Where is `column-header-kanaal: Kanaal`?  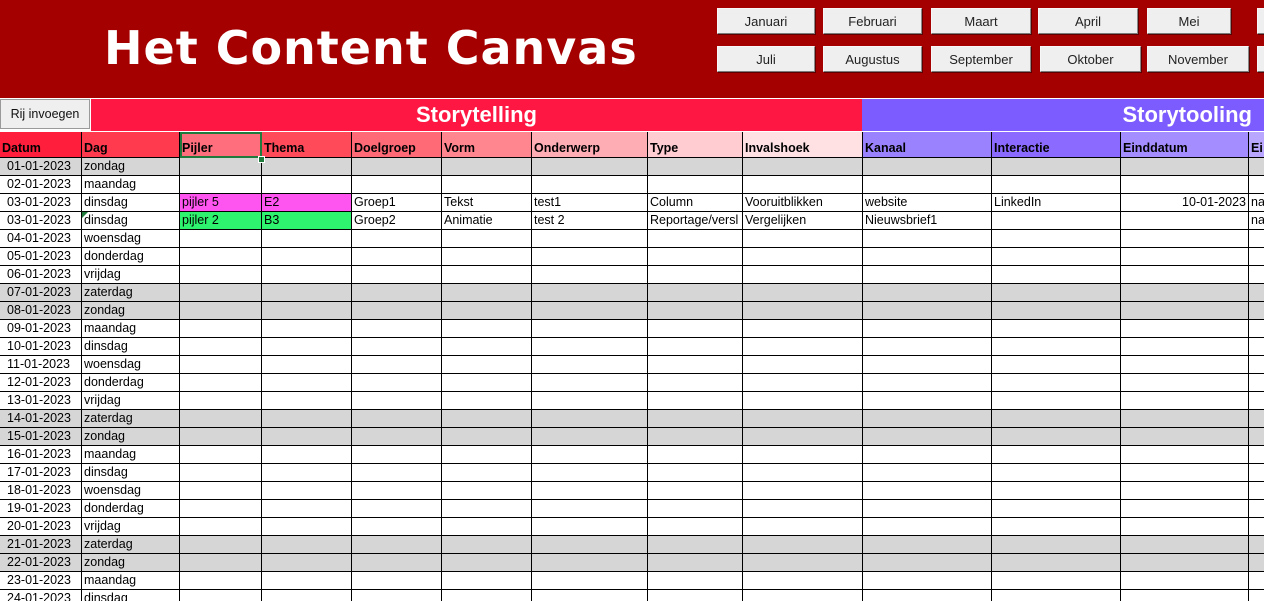
column-header-kanaal: Kanaal is located at coordinates (927, 145).